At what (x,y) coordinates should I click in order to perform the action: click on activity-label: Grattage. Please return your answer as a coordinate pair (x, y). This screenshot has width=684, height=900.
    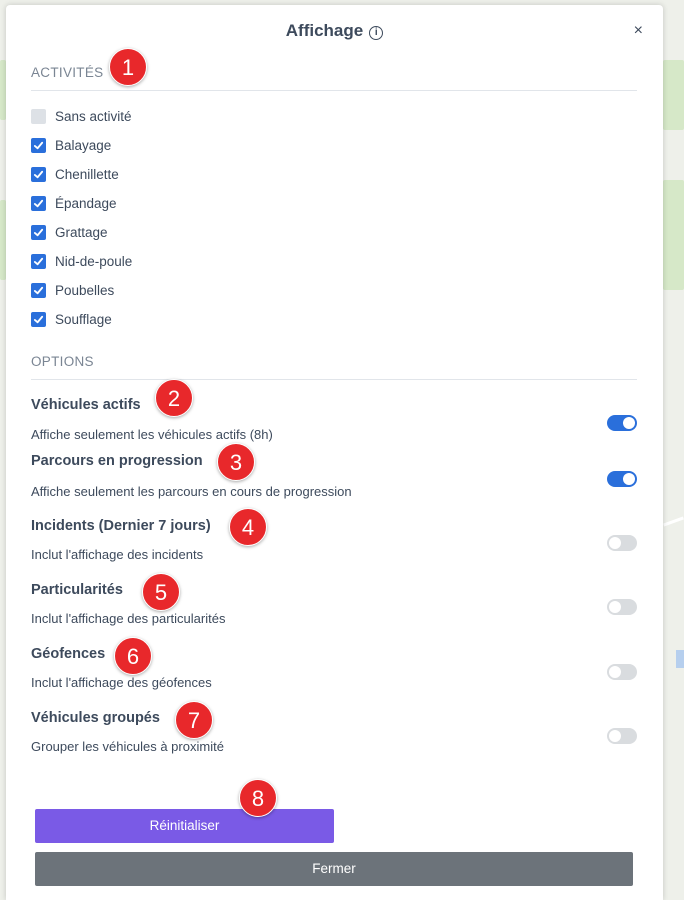
    Looking at the image, I should click on (81, 232).